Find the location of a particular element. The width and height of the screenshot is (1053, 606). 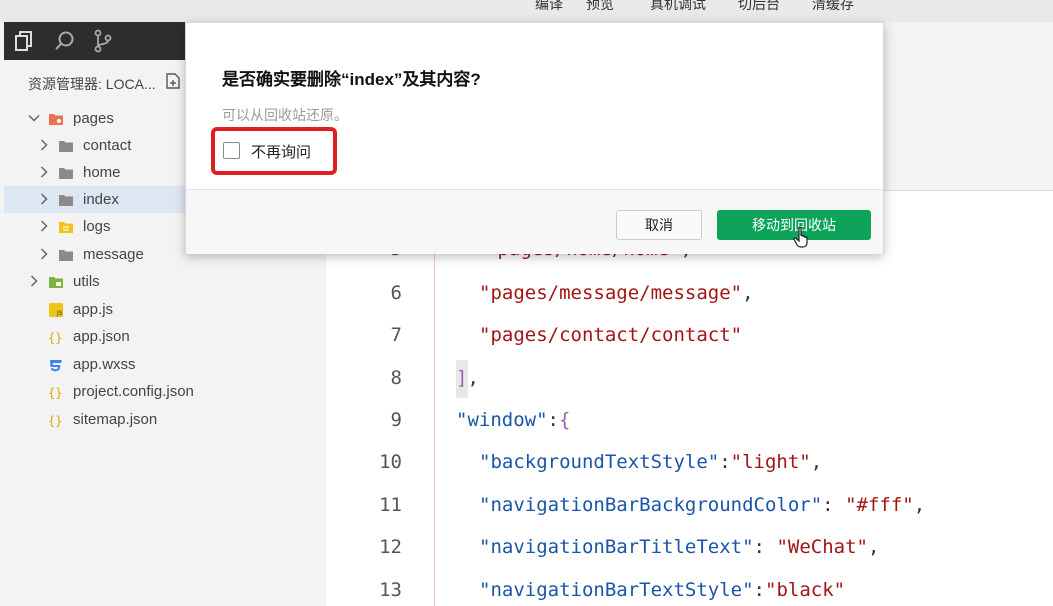

utils-folder-icon is located at coordinates (56, 282).